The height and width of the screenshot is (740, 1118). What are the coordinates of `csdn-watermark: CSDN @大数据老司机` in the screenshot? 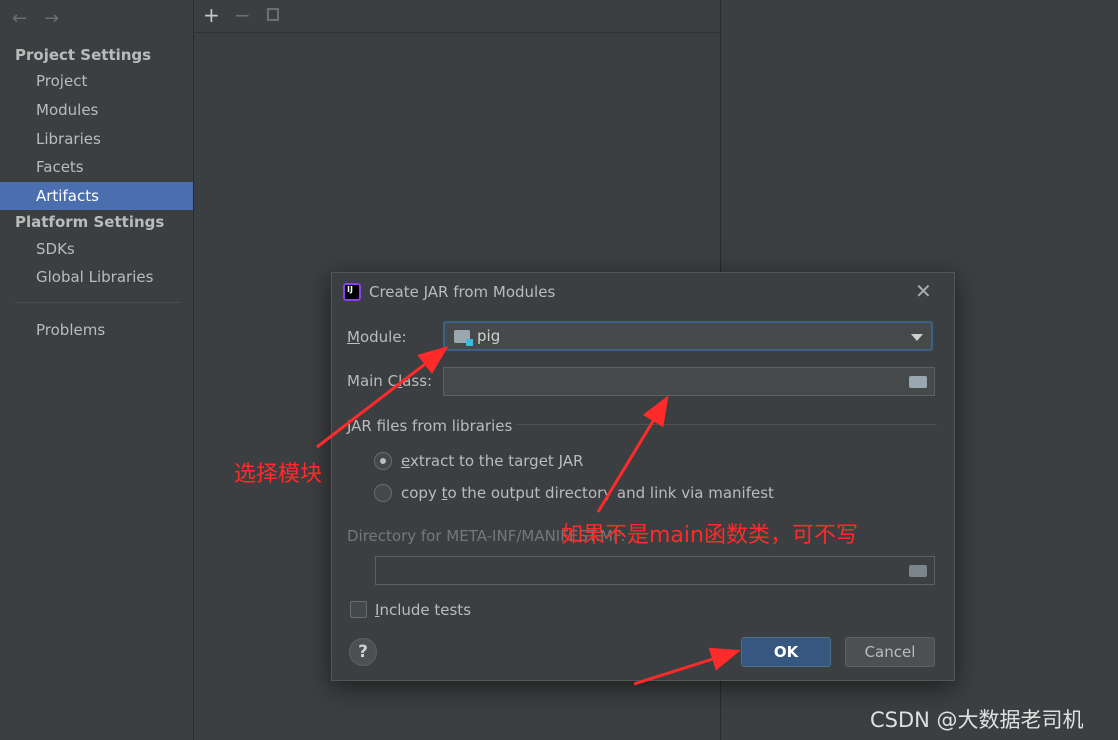 It's located at (977, 720).